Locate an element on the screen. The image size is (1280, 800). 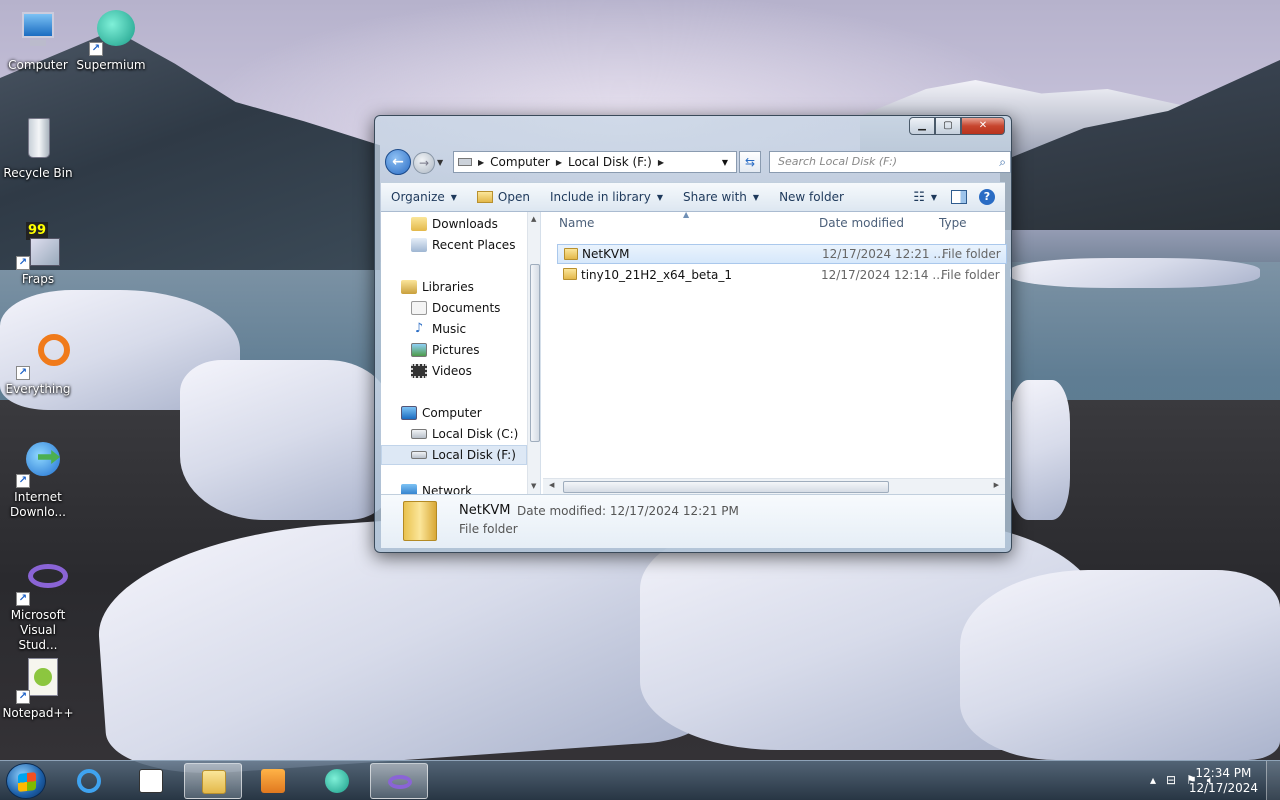
drive-icon is located at coordinates (465, 162).